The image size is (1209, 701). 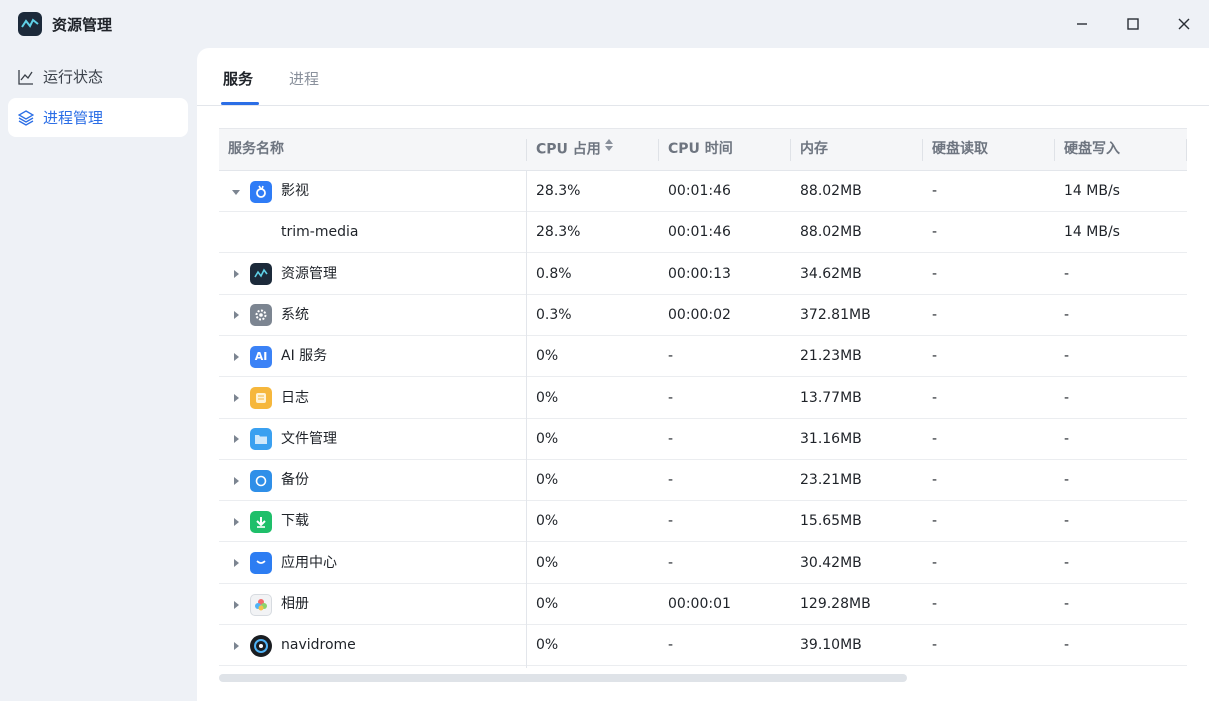 What do you see at coordinates (703, 233) in the screenshot?
I see `table-child-row: trim-media 28.3% 00:01:46 88.02MB - 14 MB/s` at bounding box center [703, 233].